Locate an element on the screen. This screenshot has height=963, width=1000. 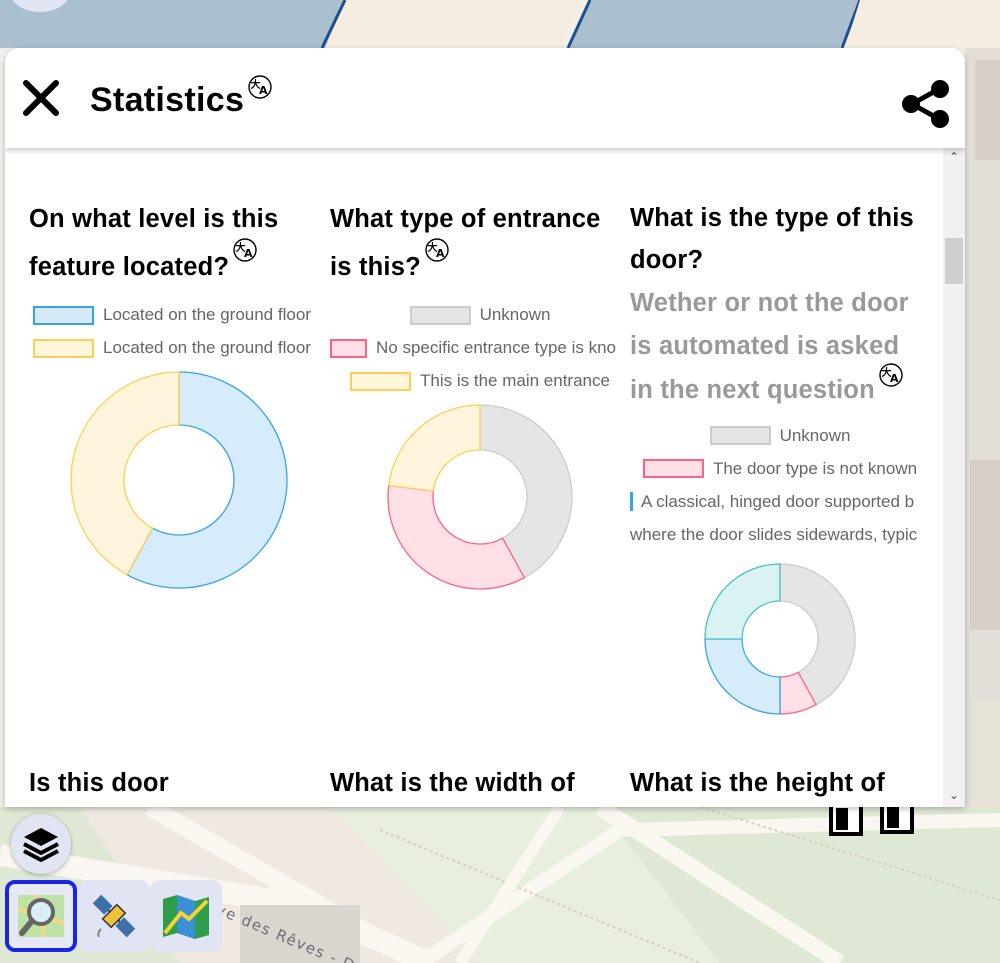
stat-card-door-automated: Is this door is located at coordinates (179, 783).